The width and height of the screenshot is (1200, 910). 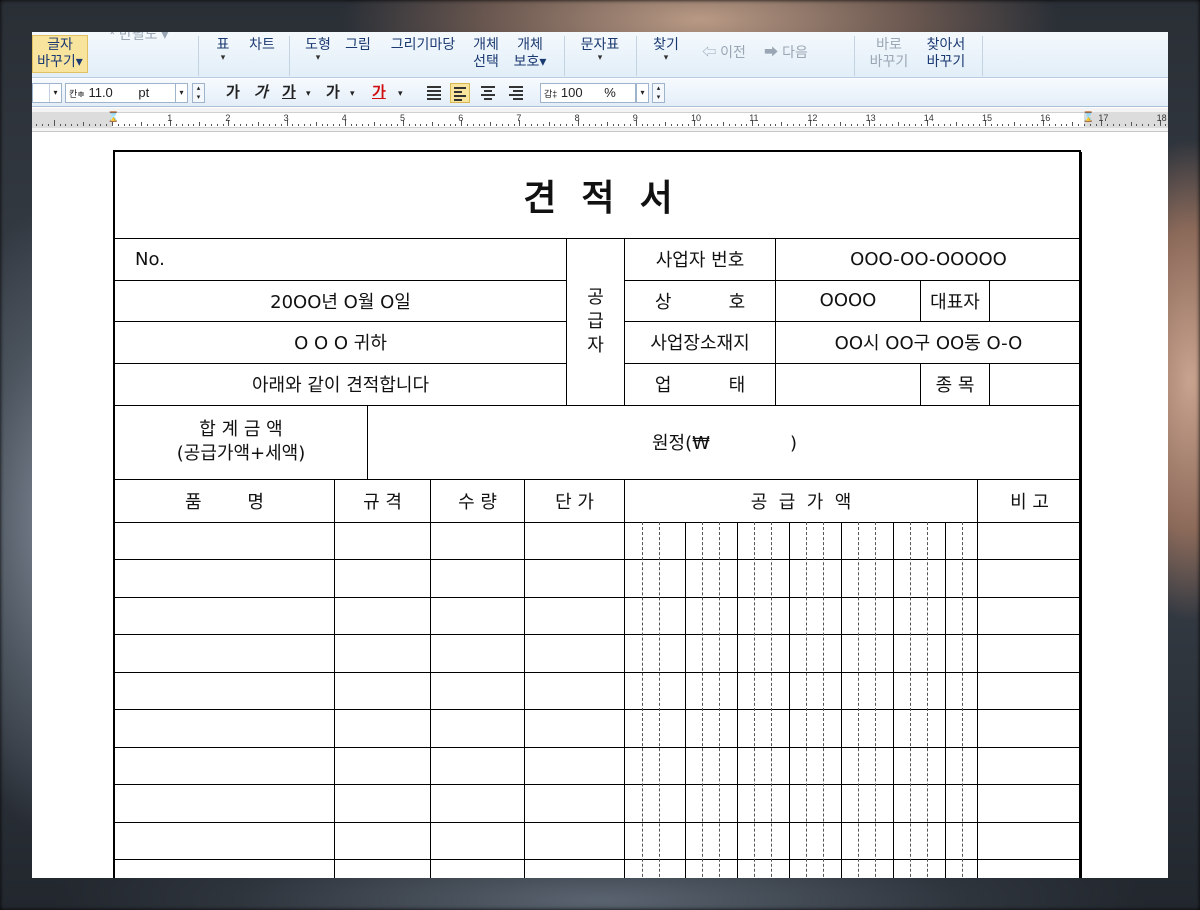 What do you see at coordinates (261, 93) in the screenshot?
I see `italic-button: 가` at bounding box center [261, 93].